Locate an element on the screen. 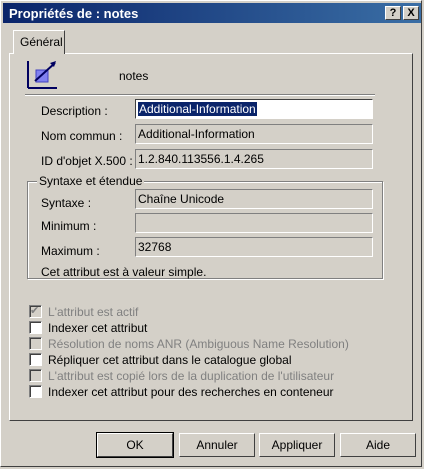 The width and height of the screenshot is (424, 469). description-label: Description : is located at coordinates (74, 111).